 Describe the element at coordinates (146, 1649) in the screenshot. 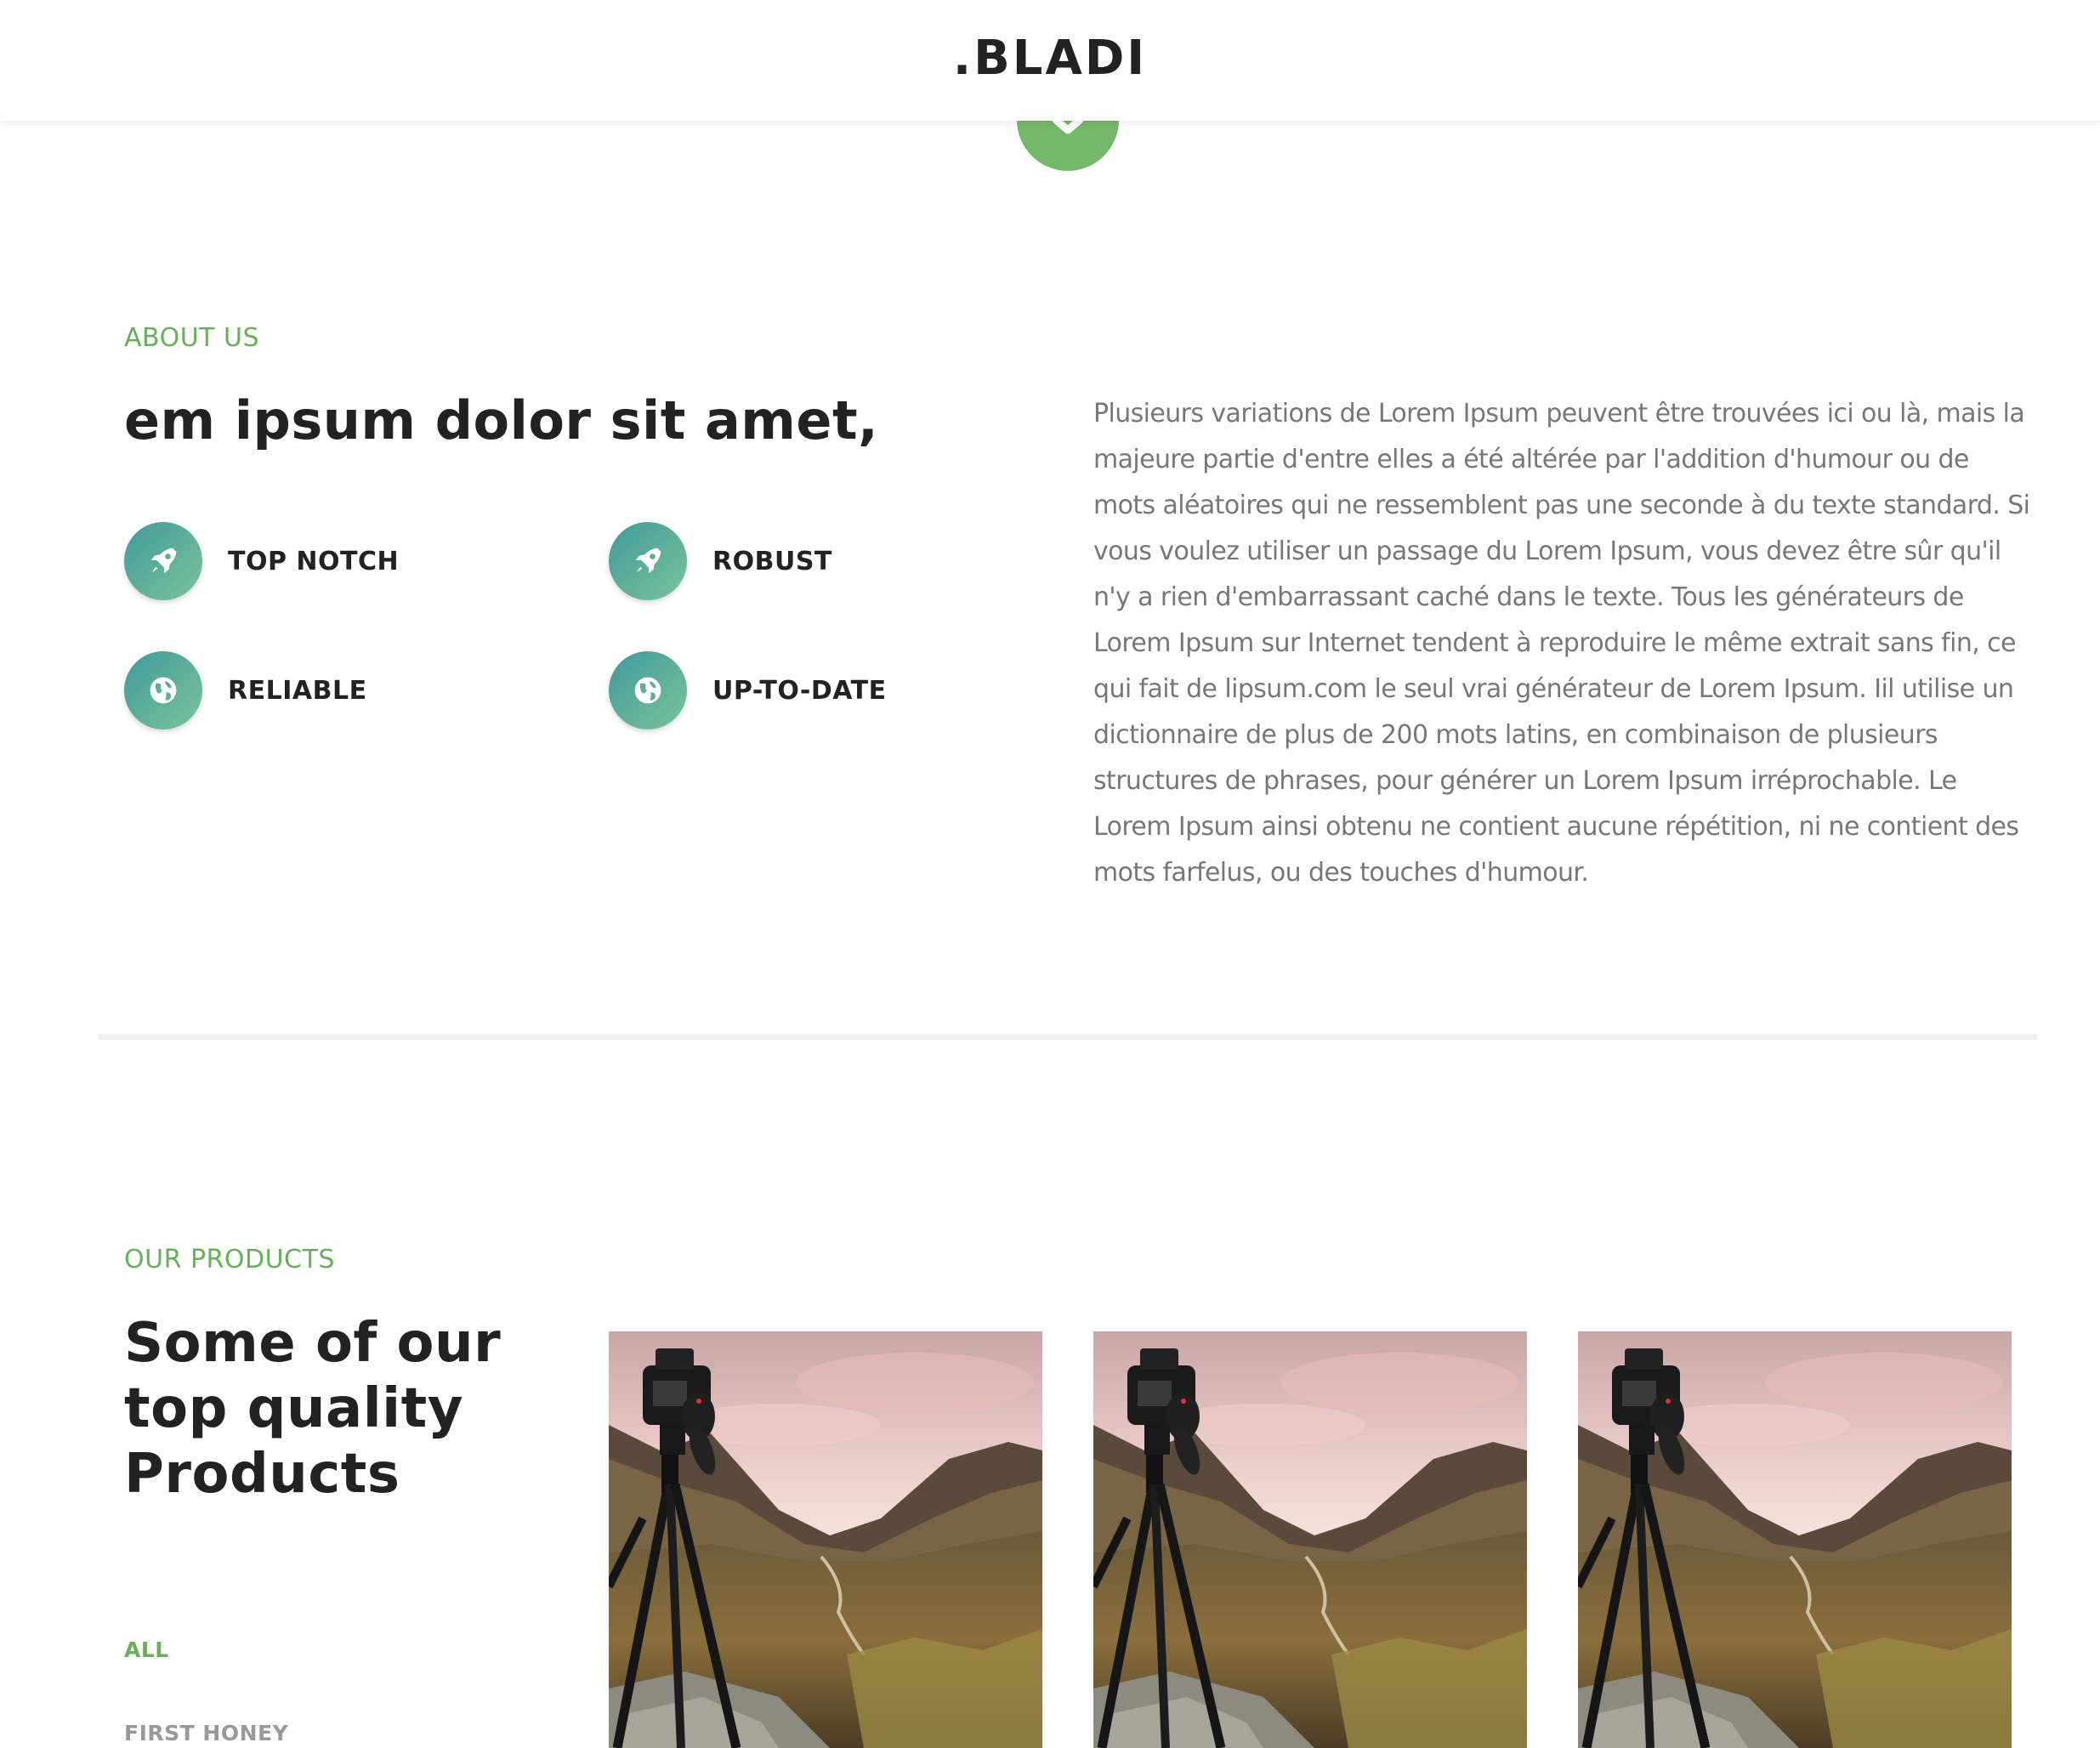

I see `filter-all: ALL` at that location.